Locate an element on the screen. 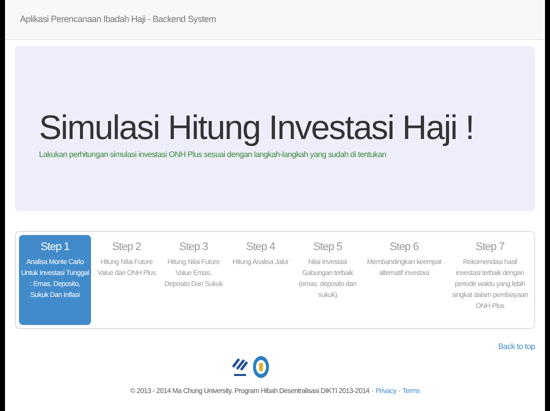 The height and width of the screenshot is (411, 550). emblem-logo-icon is located at coordinates (261, 367).